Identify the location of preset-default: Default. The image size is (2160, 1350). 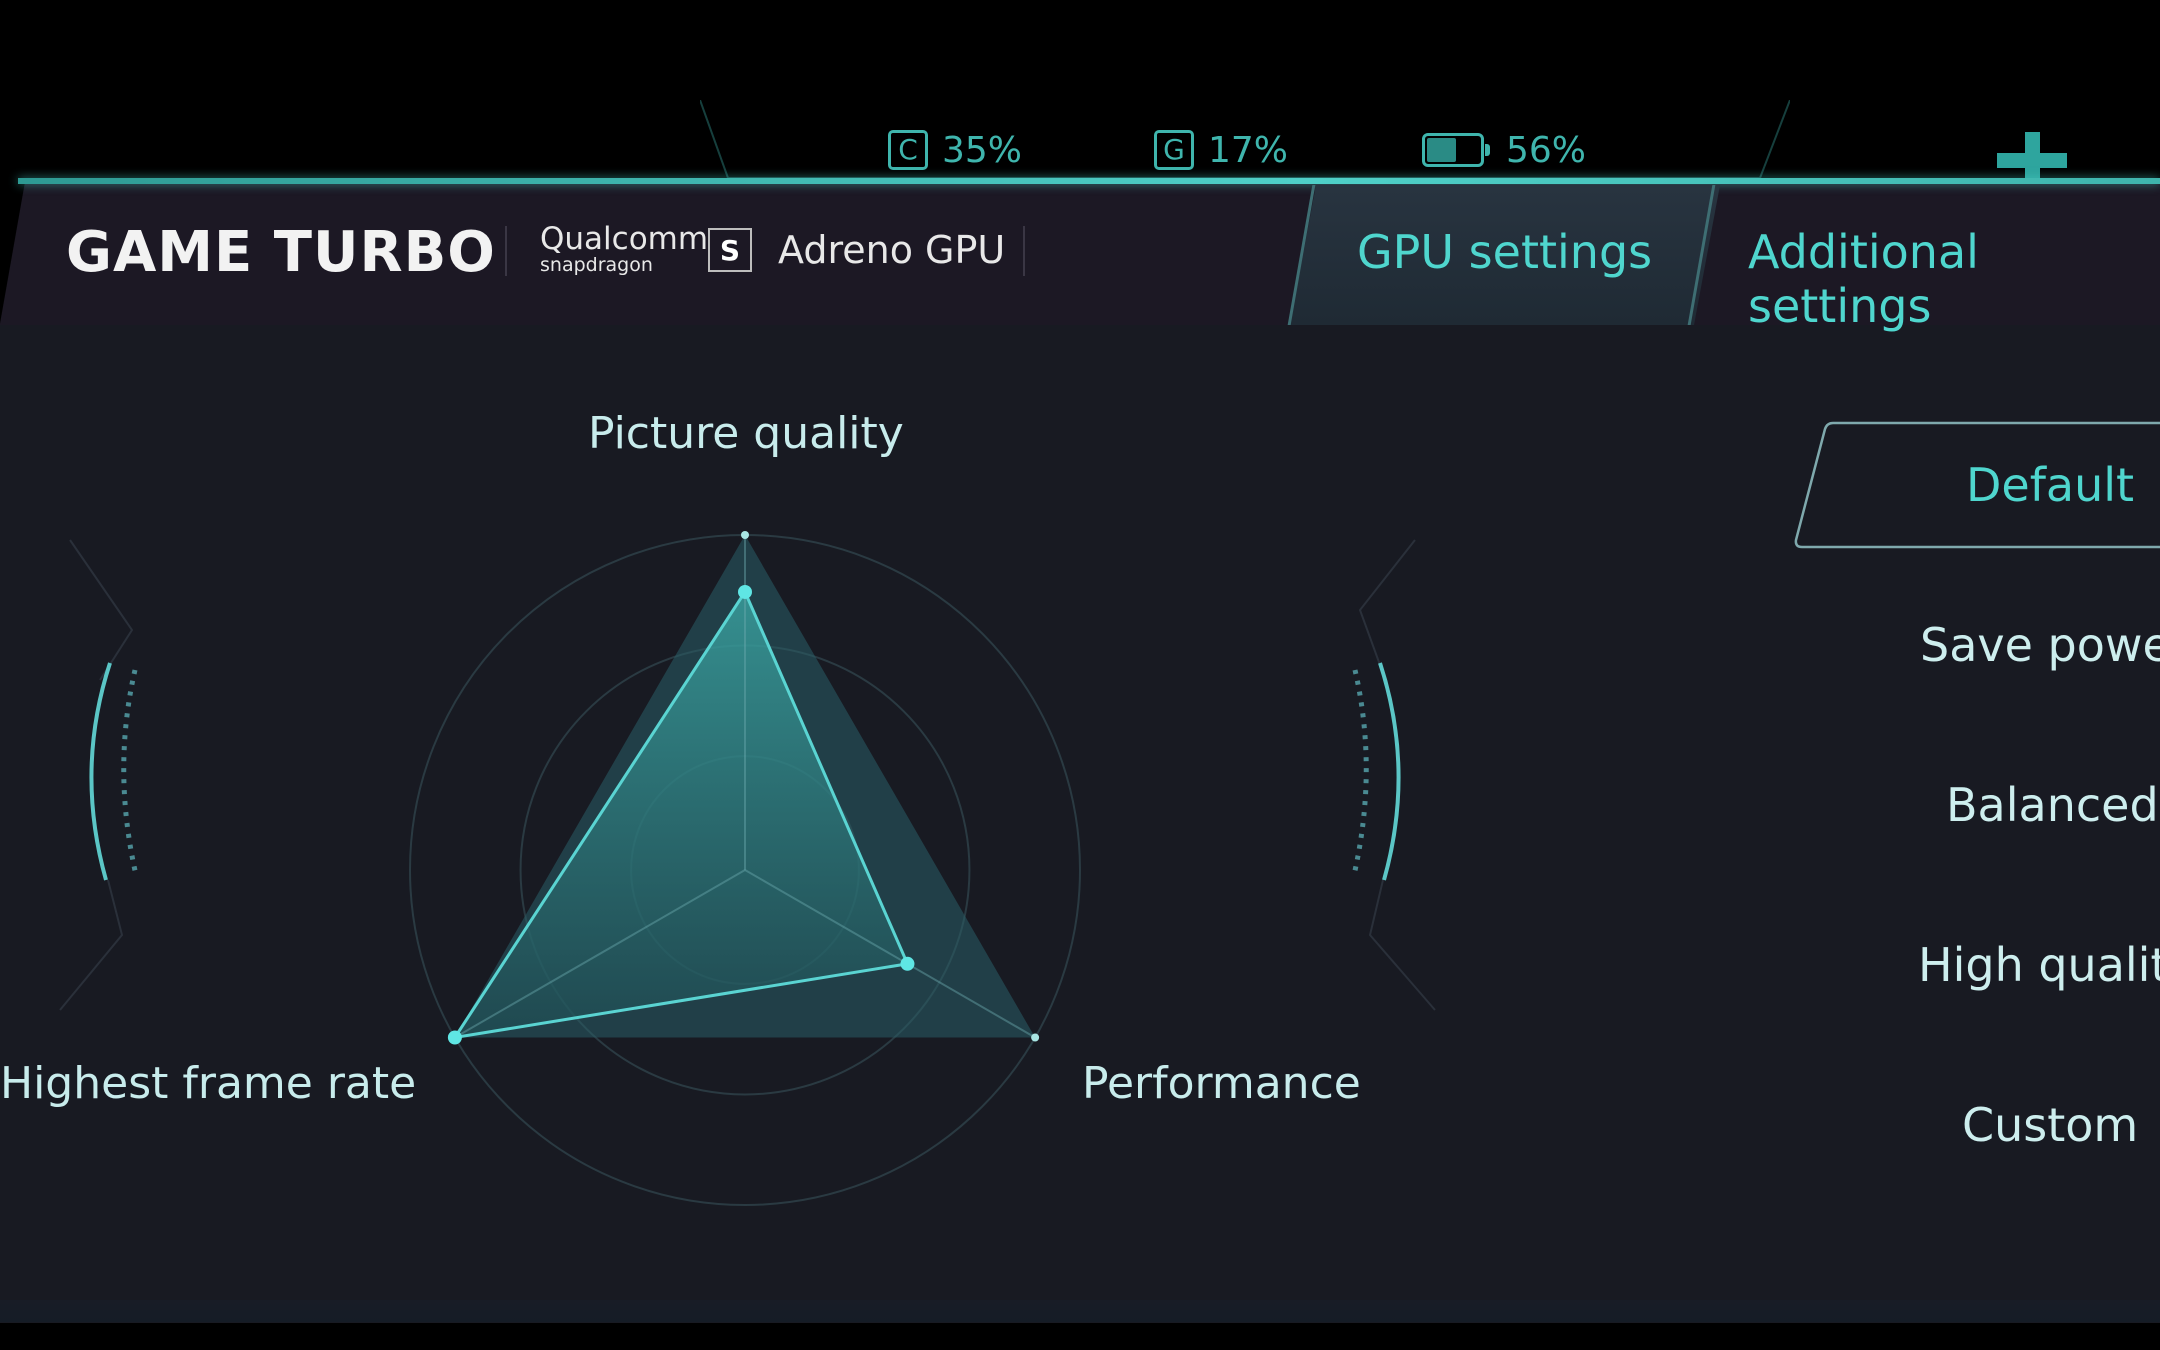
(2050, 485).